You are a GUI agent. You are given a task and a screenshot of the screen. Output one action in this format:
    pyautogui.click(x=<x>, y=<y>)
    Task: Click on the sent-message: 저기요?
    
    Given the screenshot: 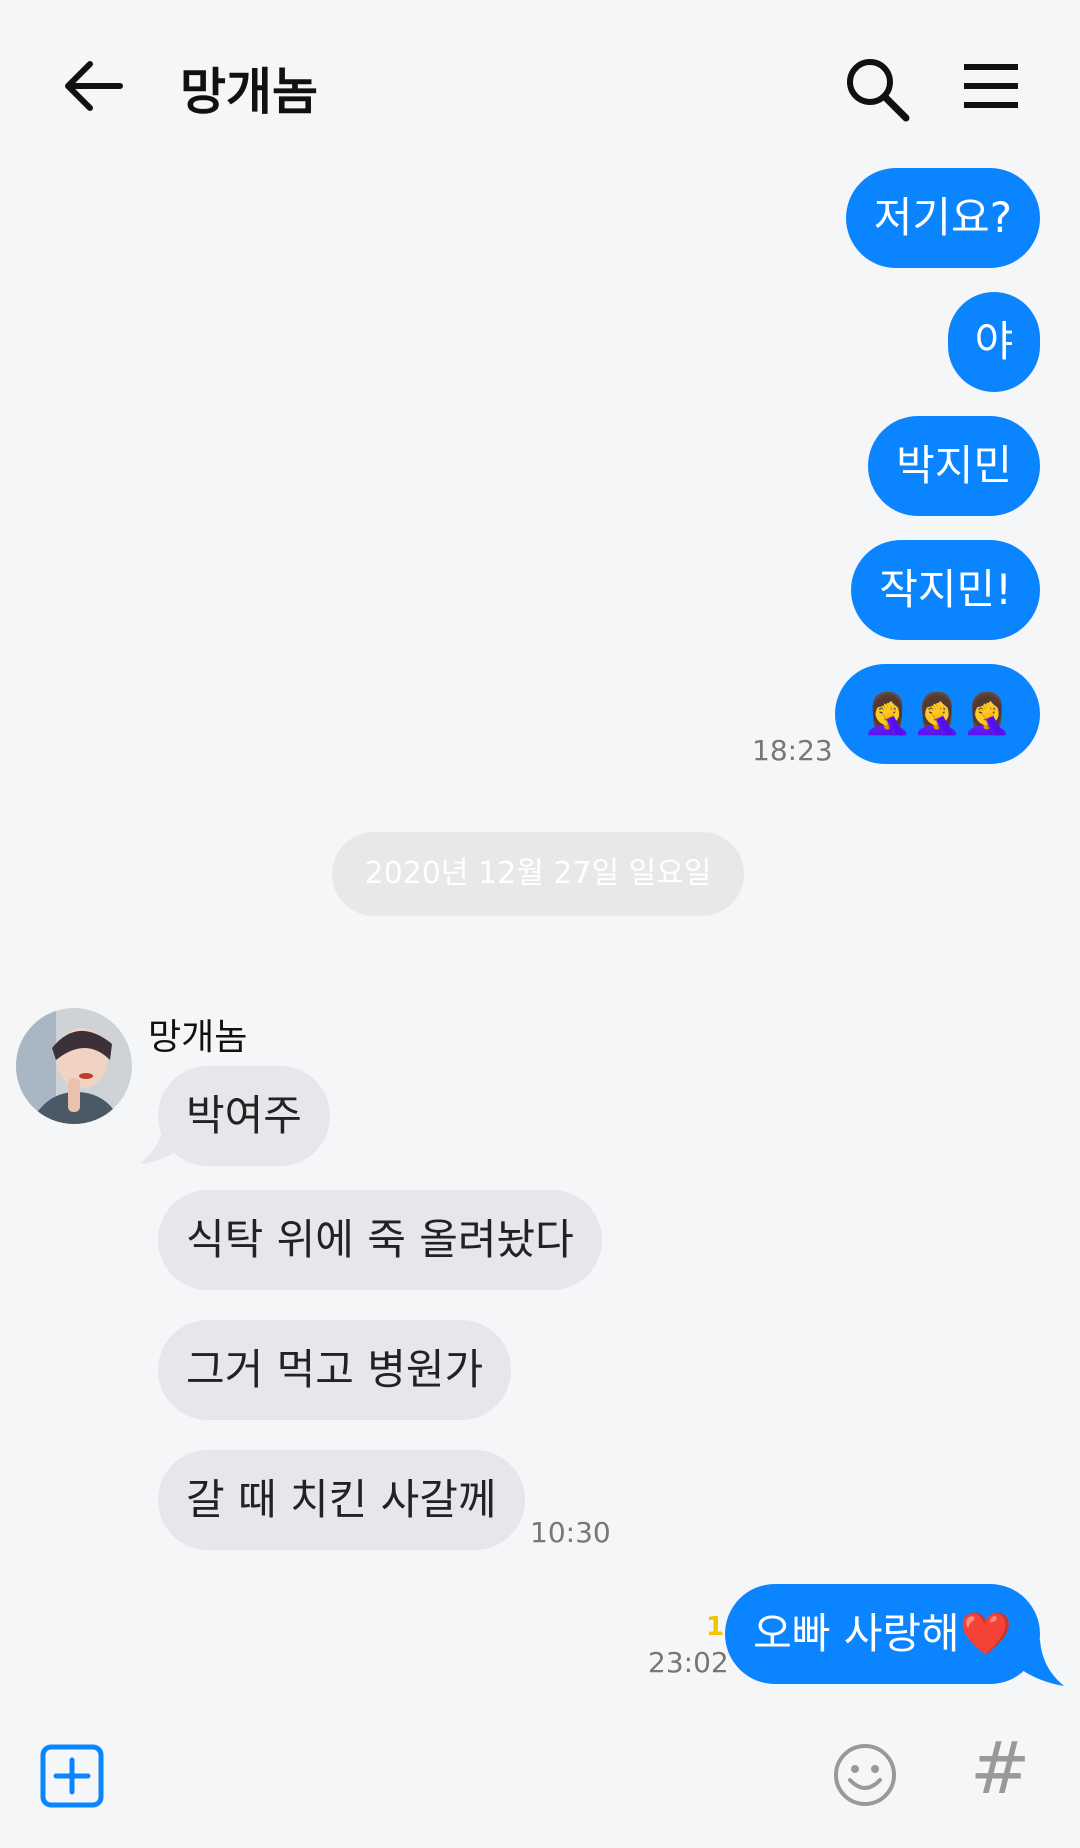 What is the action you would take?
    pyautogui.click(x=942, y=218)
    